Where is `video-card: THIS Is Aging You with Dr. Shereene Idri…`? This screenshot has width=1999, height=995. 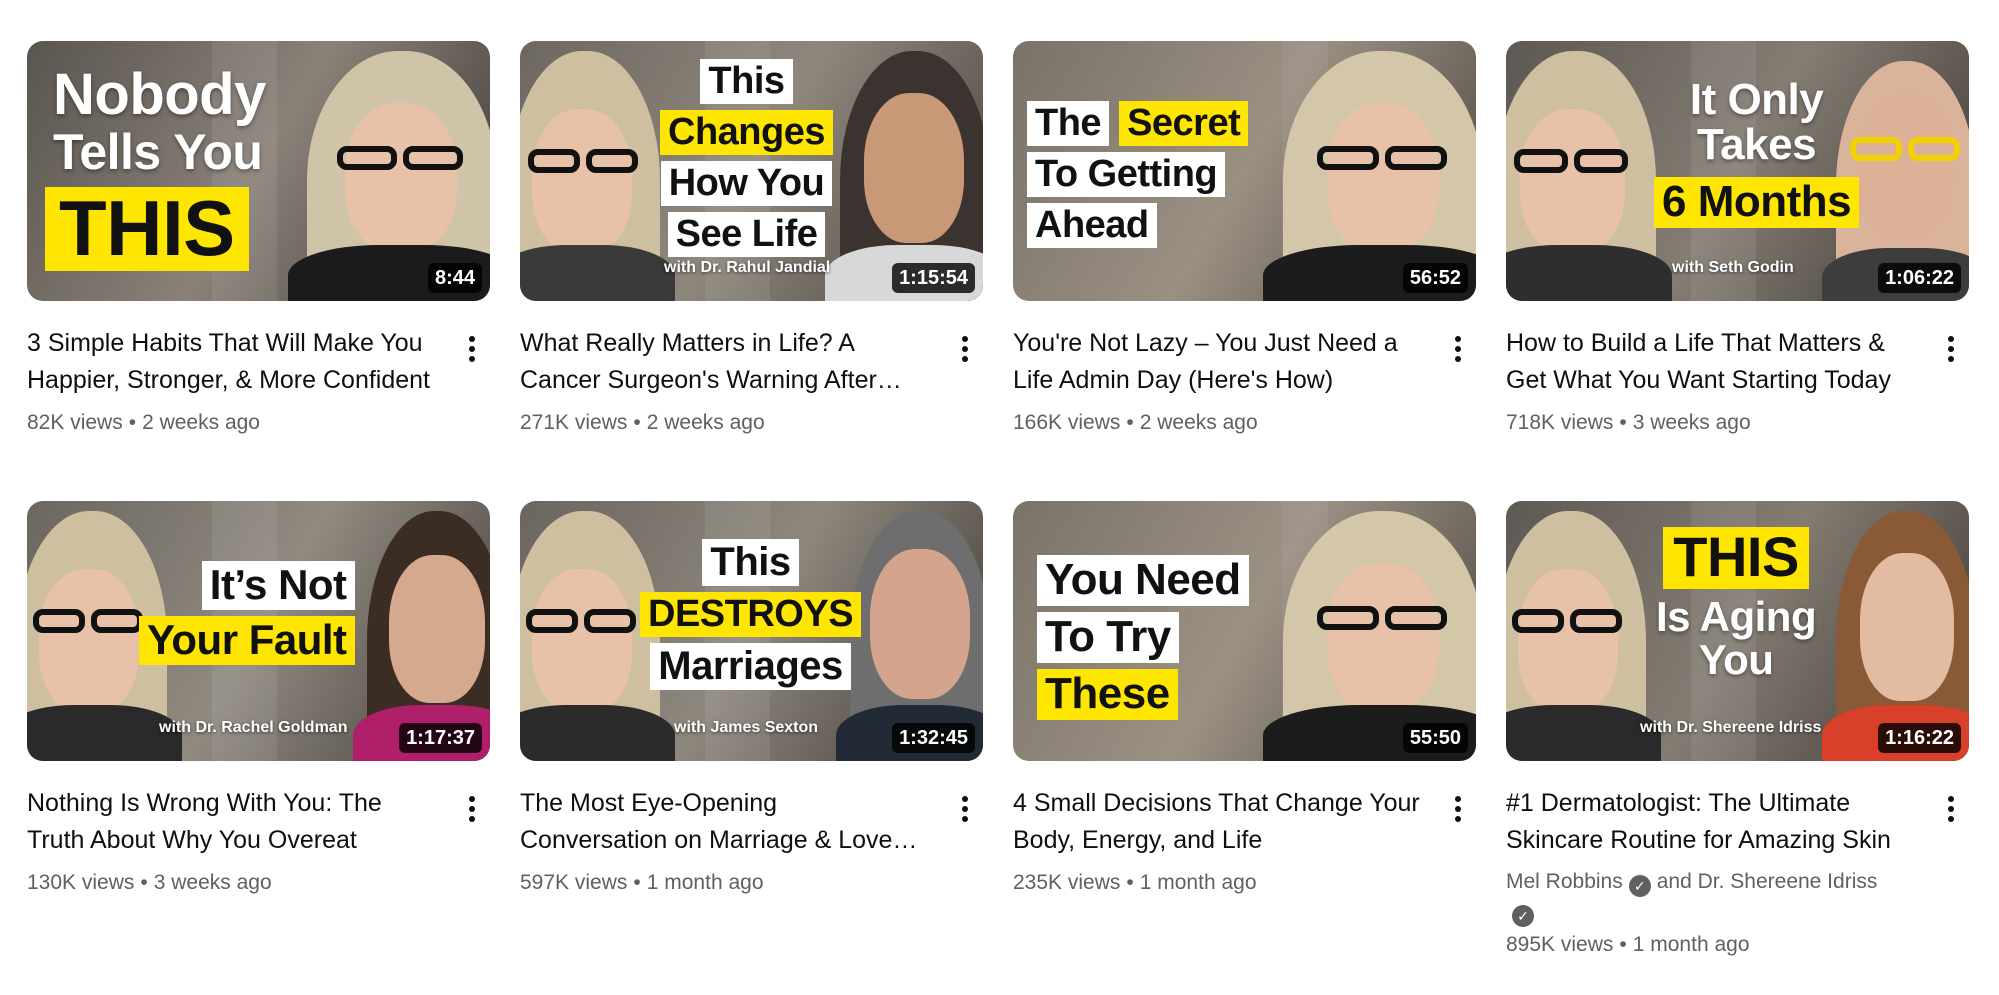 video-card: THIS Is Aging You with Dr. Shereene Idri… is located at coordinates (1737, 731).